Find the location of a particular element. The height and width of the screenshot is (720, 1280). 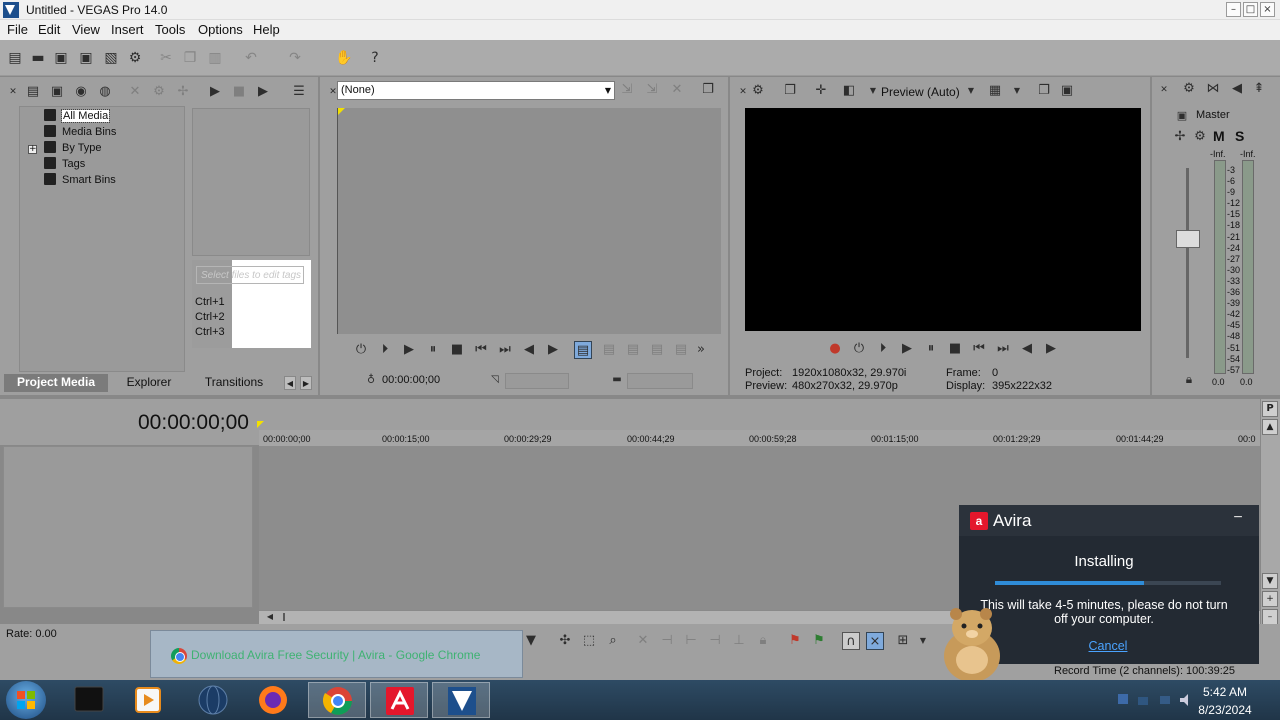

media-fx-icon: ✢ is located at coordinates (183, 92).